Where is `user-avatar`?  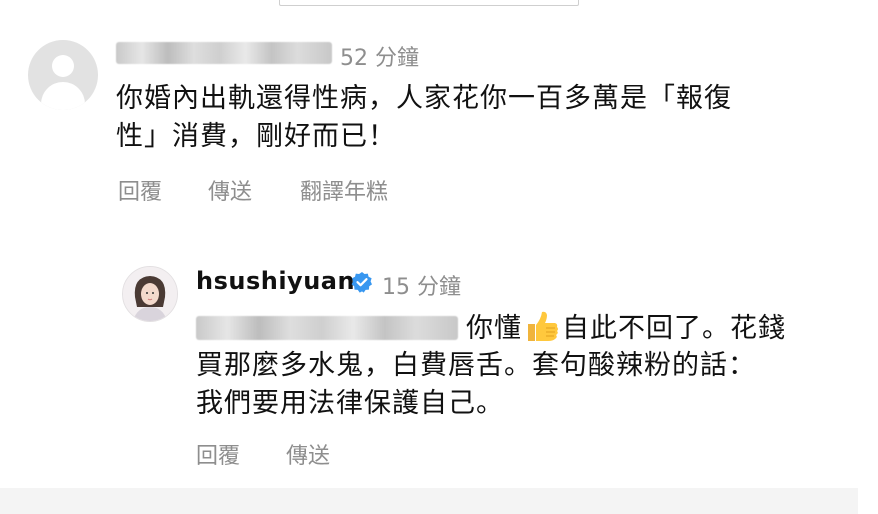
user-avatar is located at coordinates (150, 294).